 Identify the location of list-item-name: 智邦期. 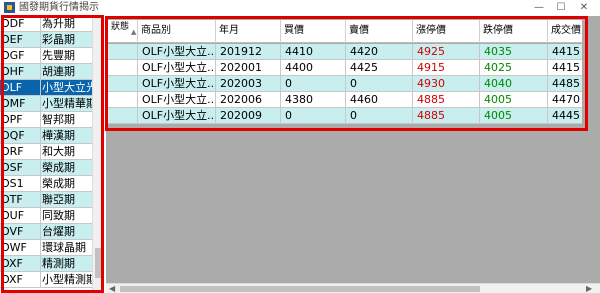
(58, 119).